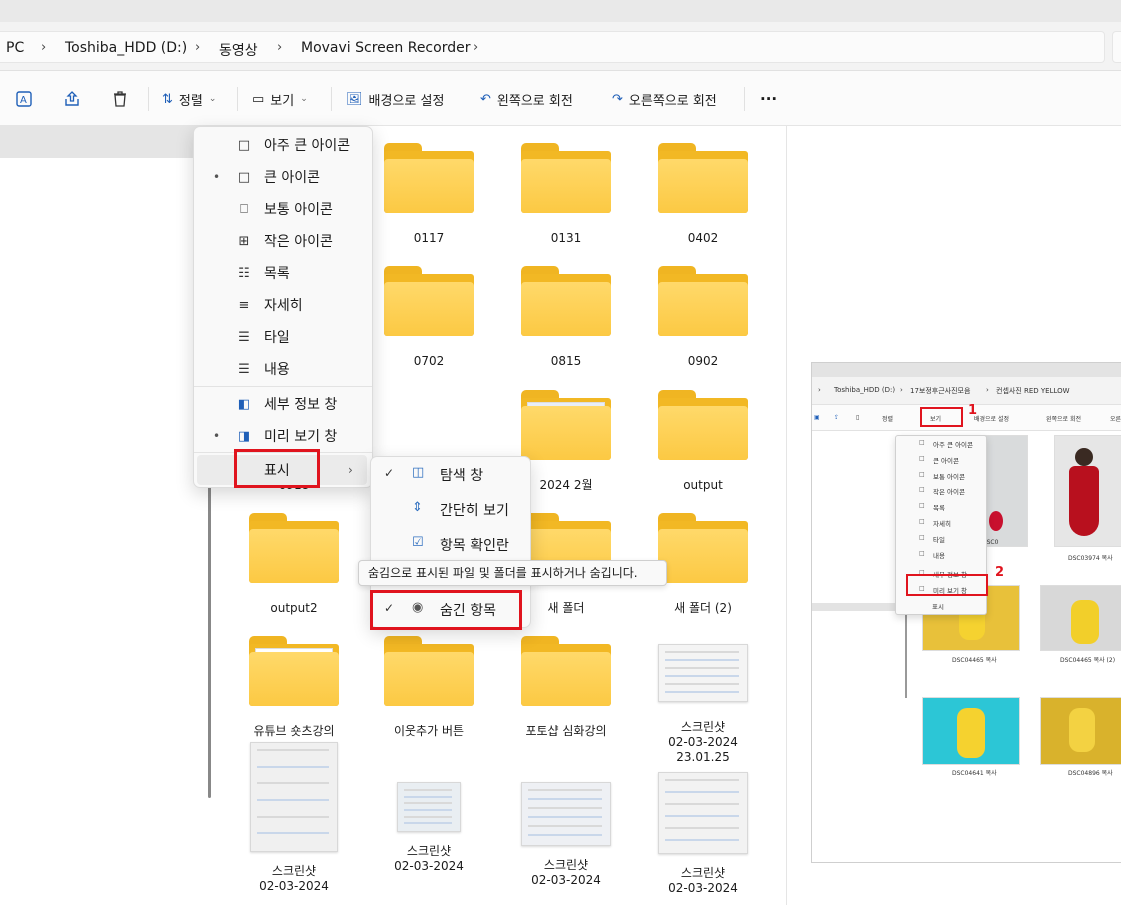 The height and width of the screenshot is (905, 1121). Describe the element at coordinates (947, 585) in the screenshot. I see `inset-highlight-preview-pane` at that location.